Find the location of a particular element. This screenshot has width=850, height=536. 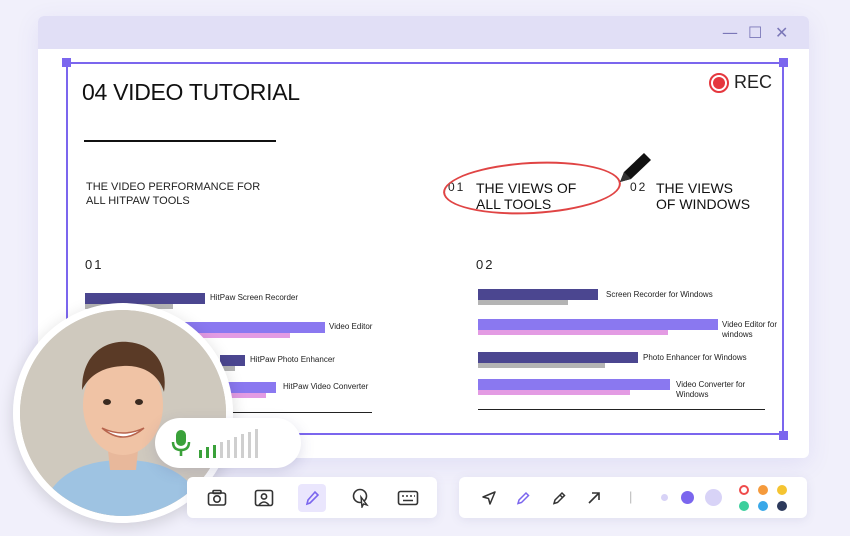

stroke-size-small is located at coordinates (664, 497).